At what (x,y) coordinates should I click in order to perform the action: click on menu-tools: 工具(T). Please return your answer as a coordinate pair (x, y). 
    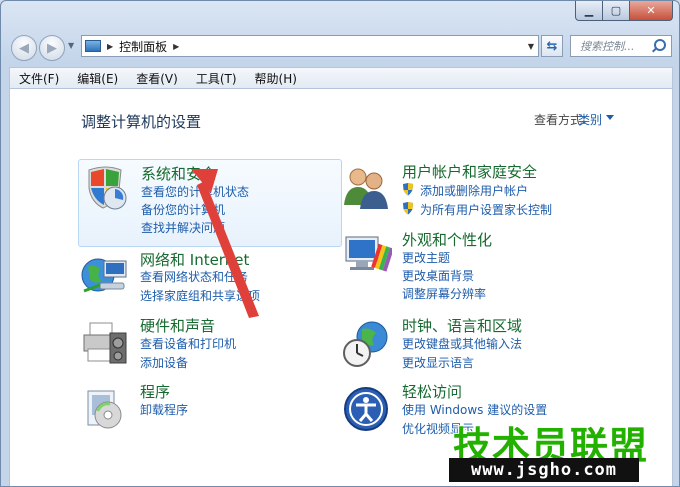
    Looking at the image, I should click on (216, 78).